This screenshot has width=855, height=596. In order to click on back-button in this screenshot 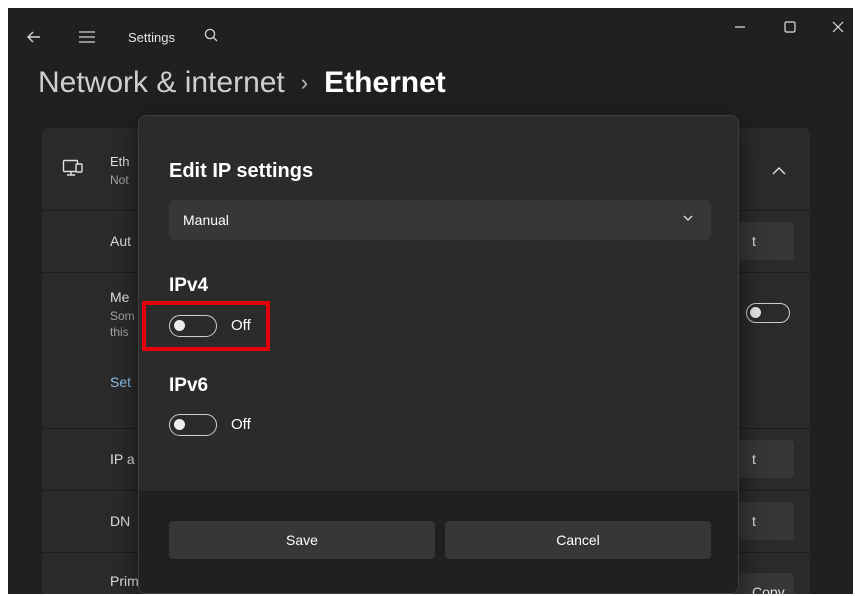, I will do `click(34, 37)`.